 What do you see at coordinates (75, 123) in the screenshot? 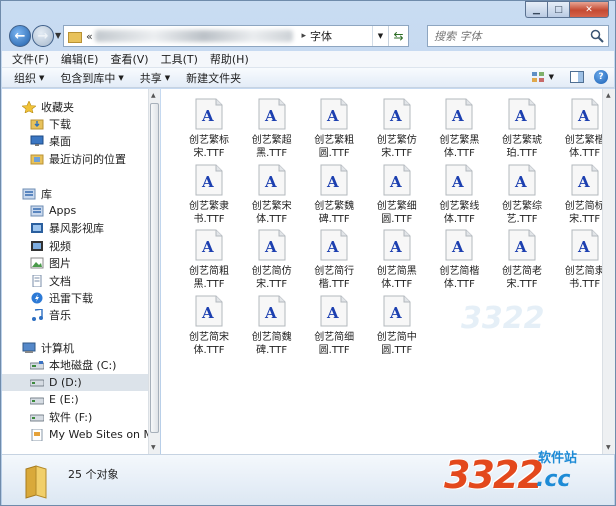
I see `nav-item: 下载` at bounding box center [75, 123].